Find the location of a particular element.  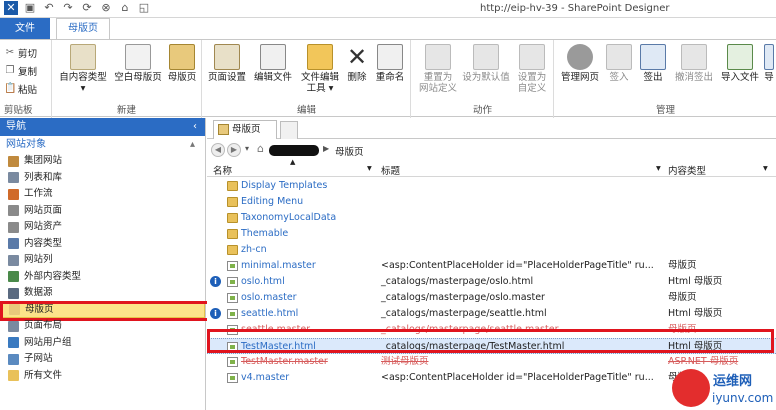

undo-check-out-button: 撤消签出 is located at coordinates (694, 63).